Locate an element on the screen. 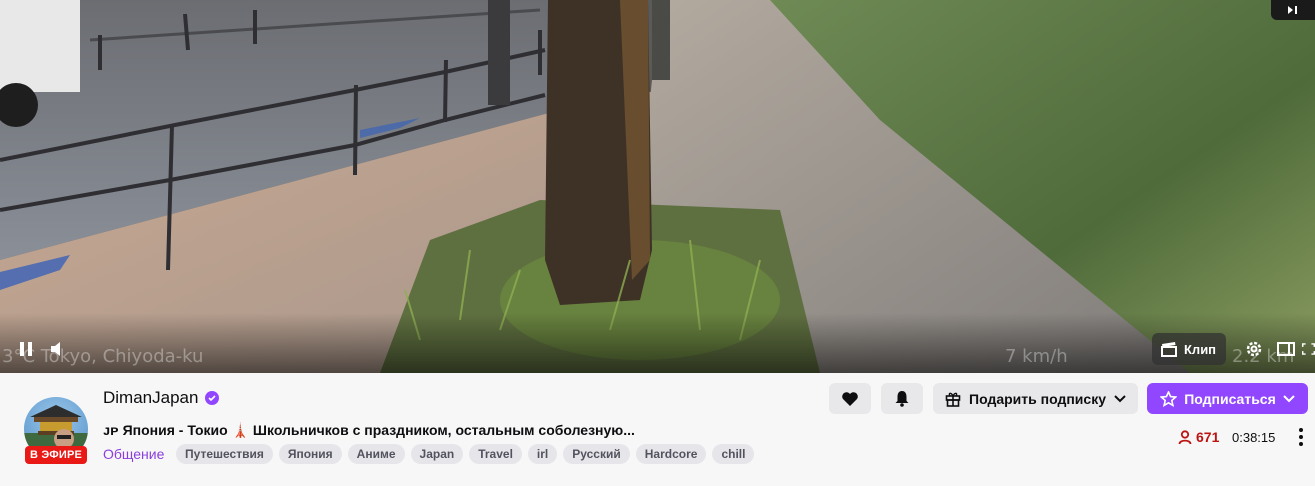 This screenshot has height=486, width=1315. clip-button: Клип is located at coordinates (1189, 349).